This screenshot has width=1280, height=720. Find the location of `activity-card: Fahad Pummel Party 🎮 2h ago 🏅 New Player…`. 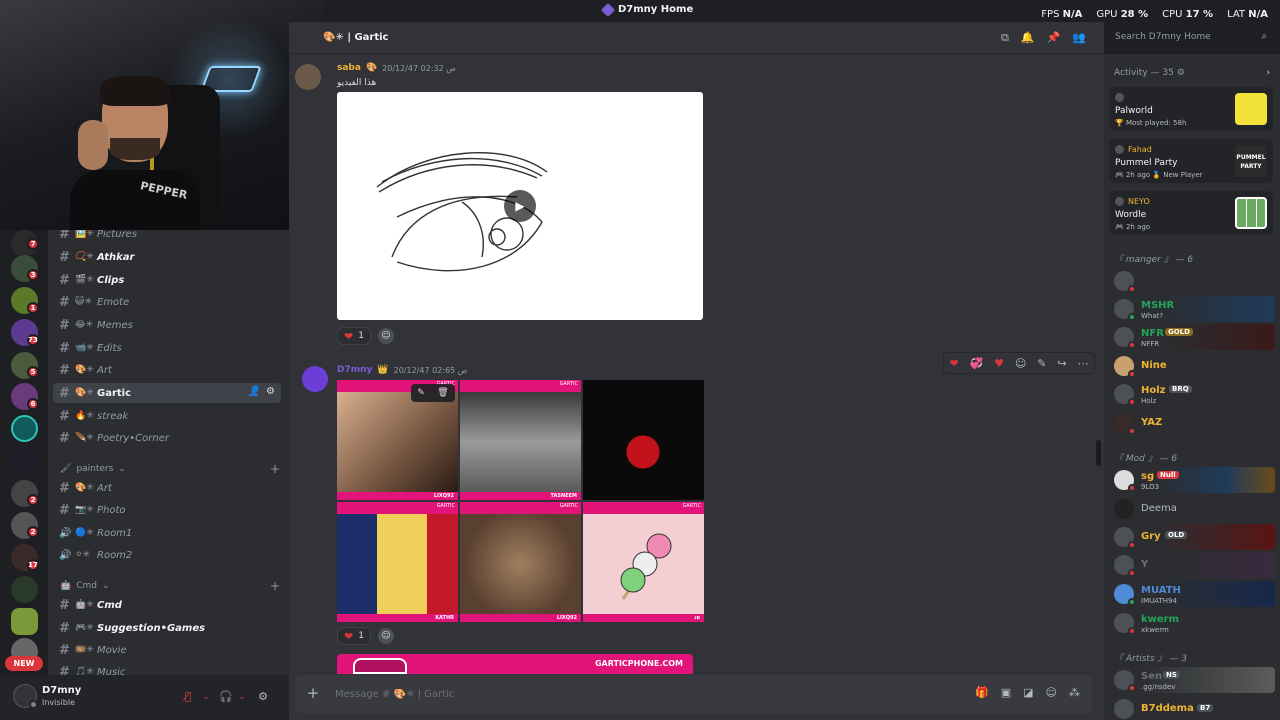

activity-card: Fahad Pummel Party 🎮 2h ago 🏅 New Player… is located at coordinates (1191, 161).